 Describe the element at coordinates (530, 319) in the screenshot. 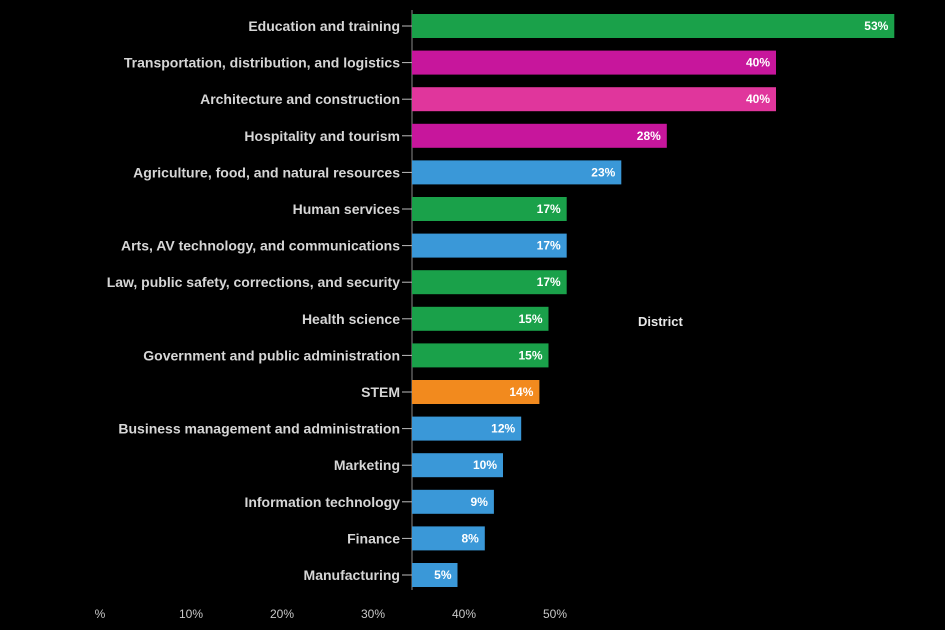

I see `value-label-health-science: 15%` at that location.